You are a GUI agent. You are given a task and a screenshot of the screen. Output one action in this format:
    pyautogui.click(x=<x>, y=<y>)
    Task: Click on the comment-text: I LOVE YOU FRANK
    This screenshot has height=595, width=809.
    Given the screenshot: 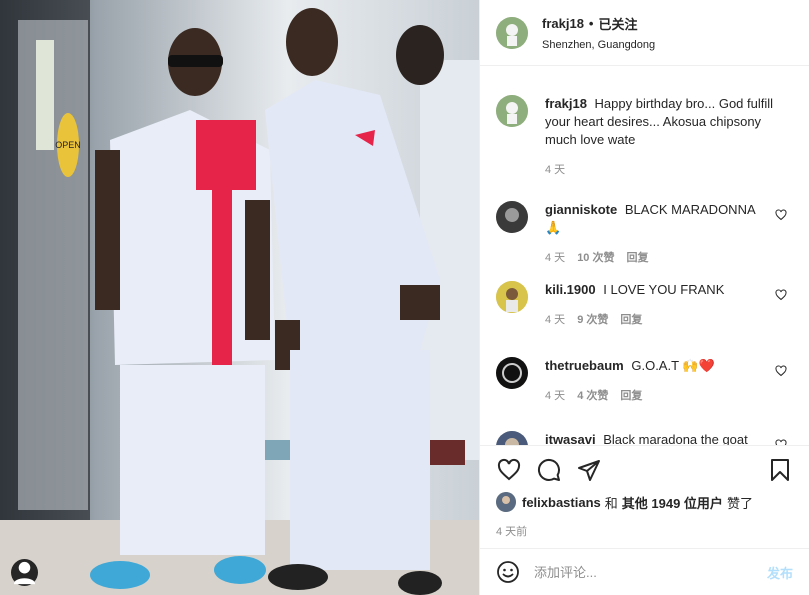 What is the action you would take?
    pyautogui.click(x=664, y=289)
    